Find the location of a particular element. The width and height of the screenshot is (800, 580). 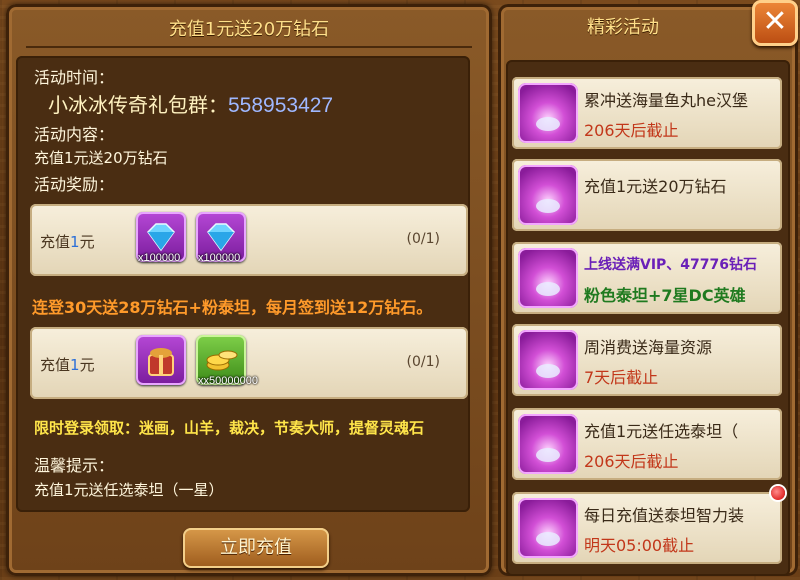

activity-item: 充值1元送20万钻石 is located at coordinates (647, 195).